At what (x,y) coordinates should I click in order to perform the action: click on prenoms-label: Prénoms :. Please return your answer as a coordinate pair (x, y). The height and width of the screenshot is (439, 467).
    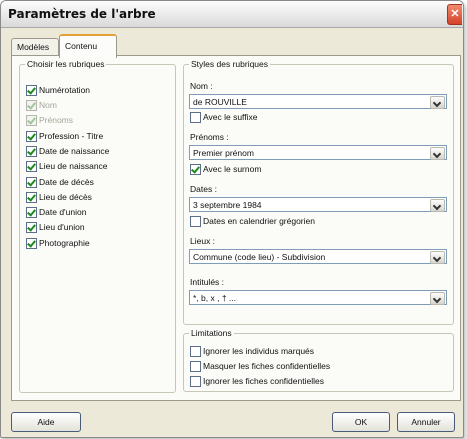
    Looking at the image, I should click on (209, 137).